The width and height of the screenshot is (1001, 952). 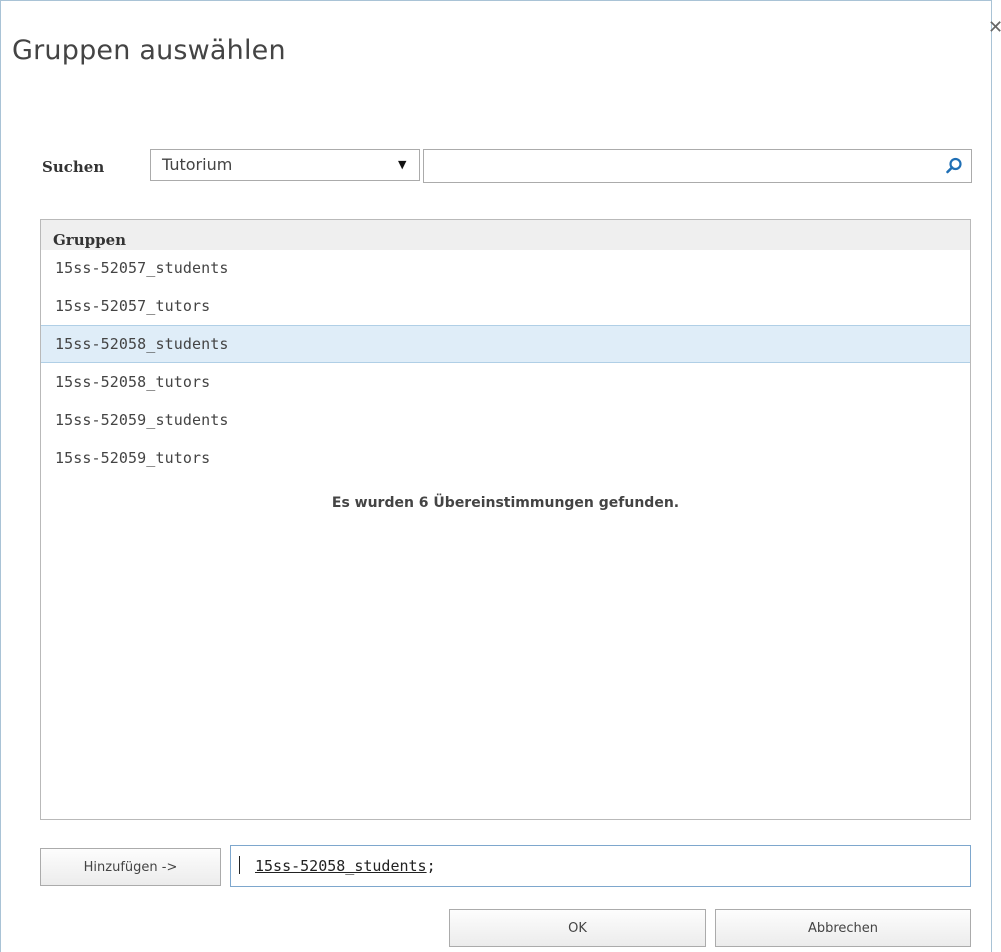 What do you see at coordinates (197, 164) in the screenshot?
I see `search-scope-value: Tutorium` at bounding box center [197, 164].